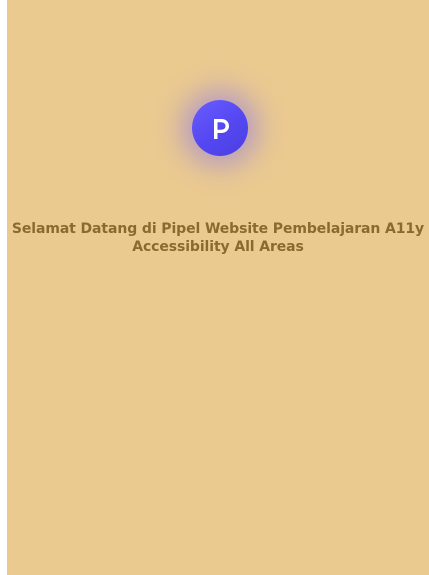 Image resolution: width=429 pixels, height=575 pixels. I want to click on pipel-p-glyph, so click(221, 129).